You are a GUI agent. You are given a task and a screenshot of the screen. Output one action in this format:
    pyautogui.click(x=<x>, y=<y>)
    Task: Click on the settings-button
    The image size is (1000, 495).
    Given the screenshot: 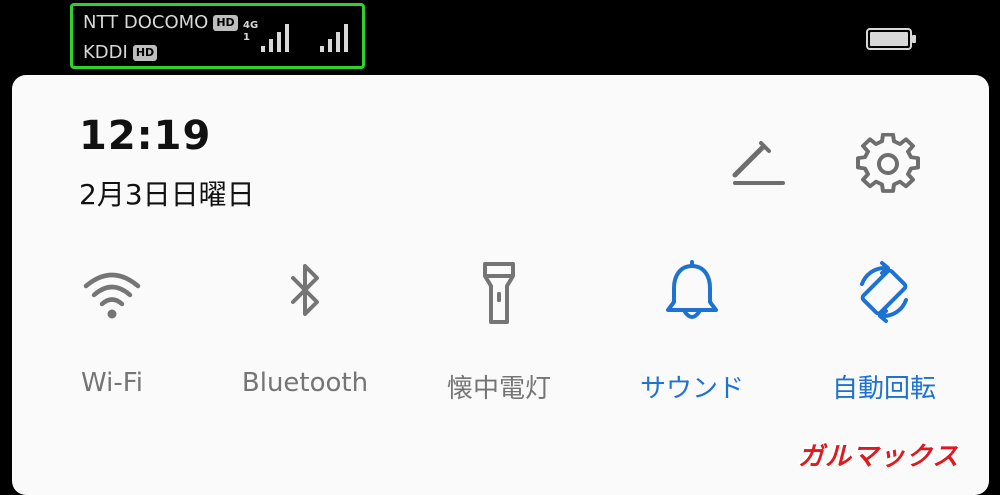 What is the action you would take?
    pyautogui.click(x=888, y=164)
    